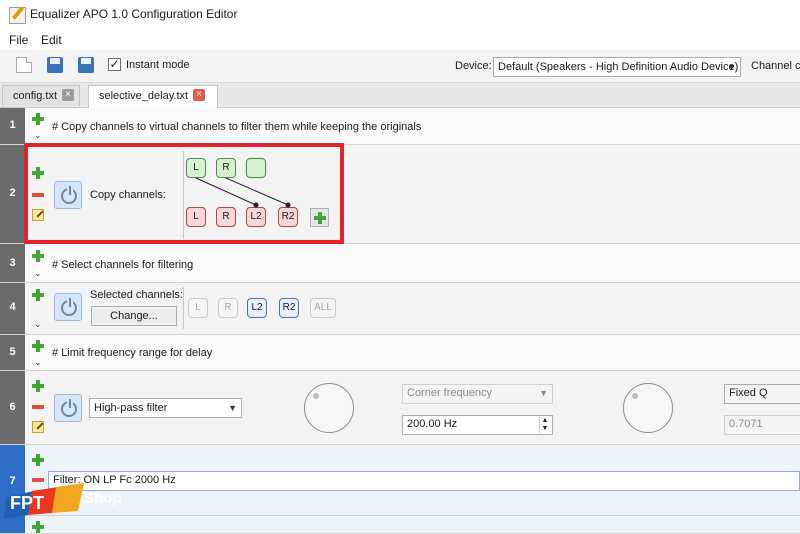 This screenshot has height=534, width=800. What do you see at coordinates (12, 352) in the screenshot?
I see `row-number: 5` at bounding box center [12, 352].